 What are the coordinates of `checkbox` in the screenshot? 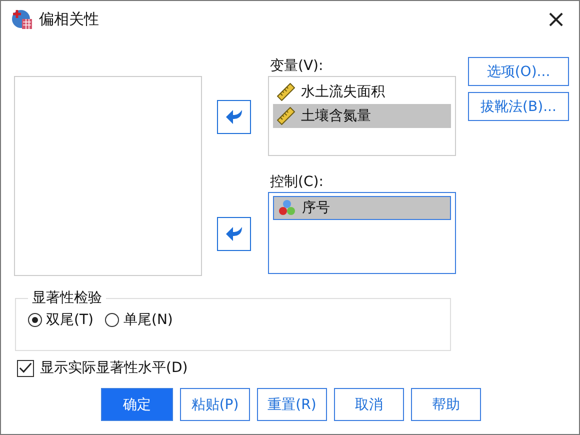 It's located at (25, 368).